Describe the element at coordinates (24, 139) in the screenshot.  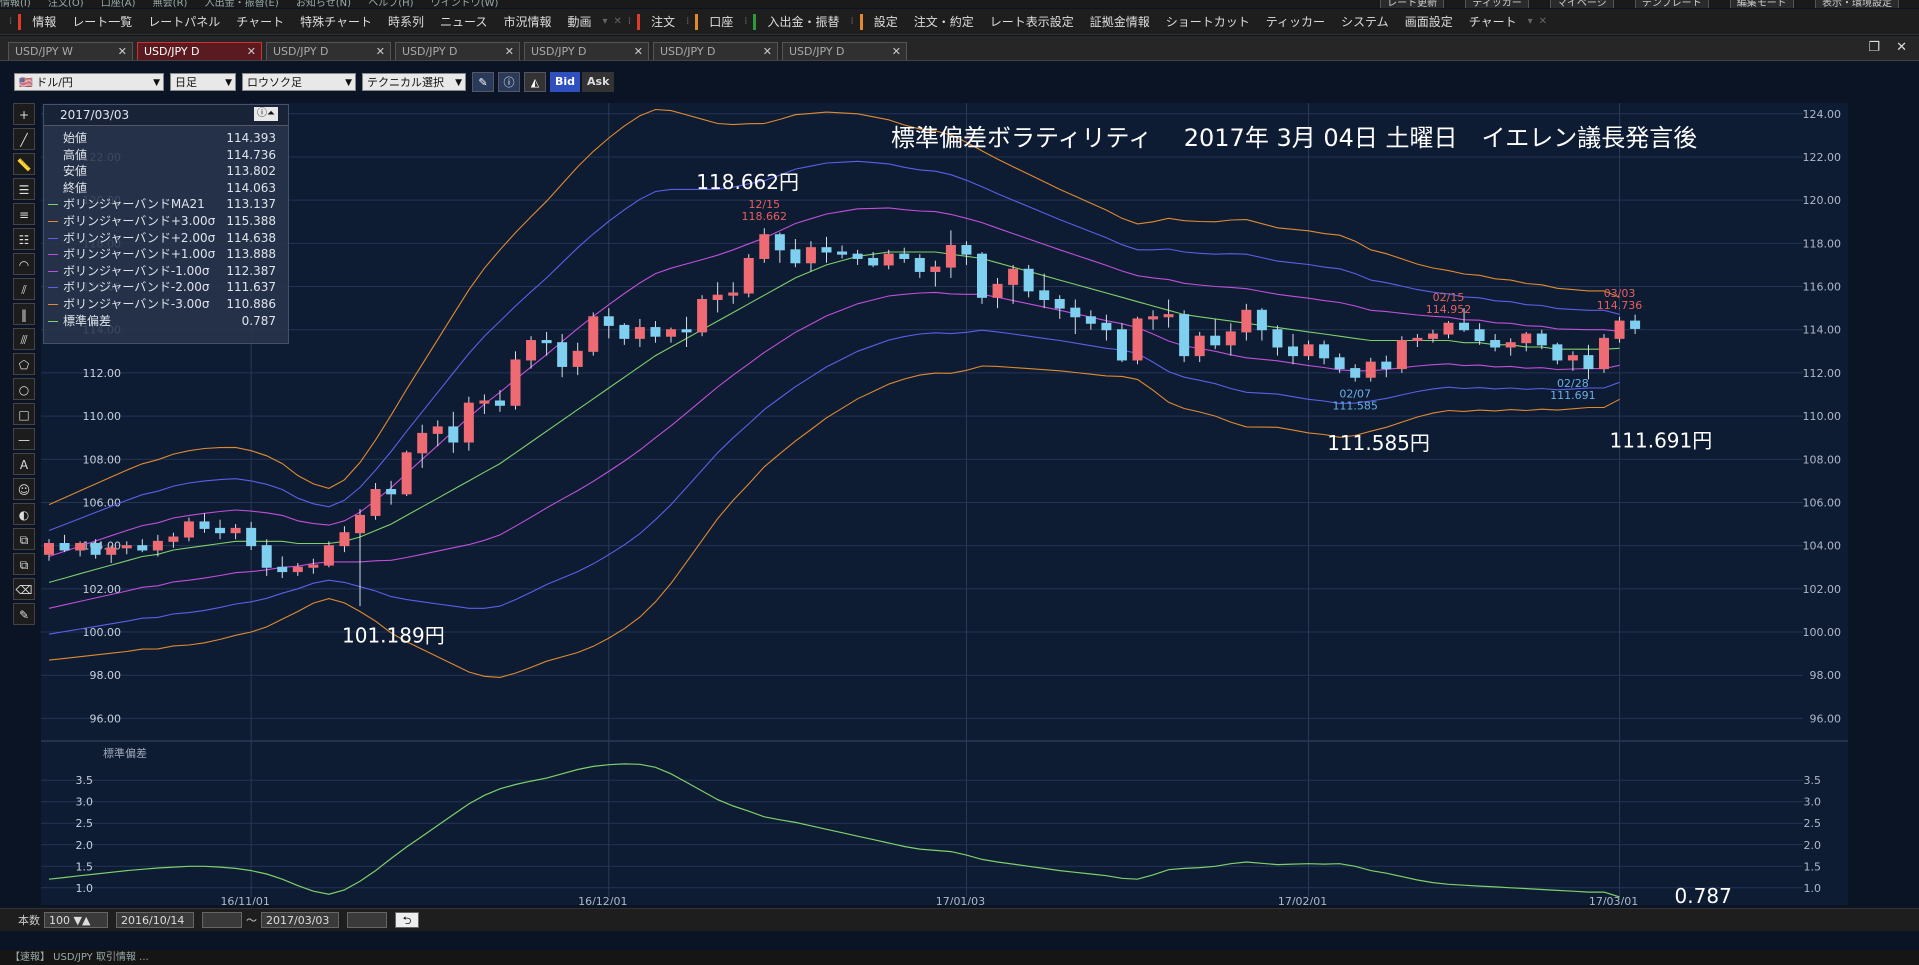
I see `trendline-icon: ╱` at that location.